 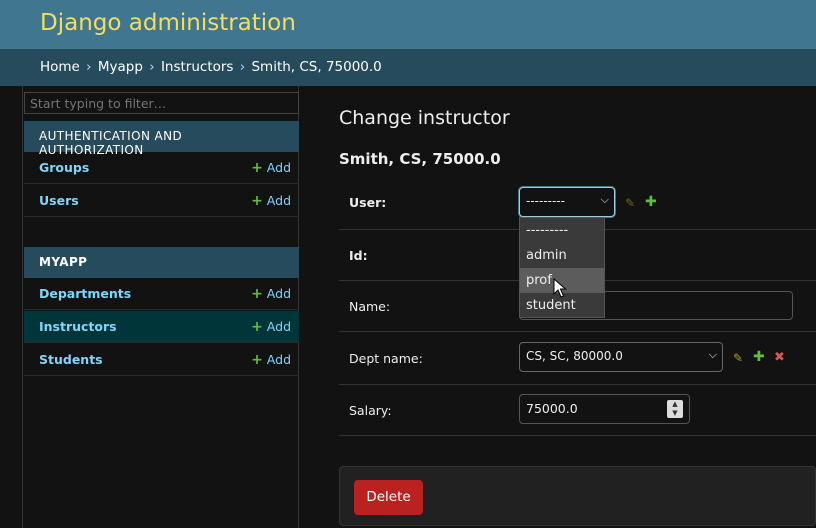 I want to click on dept-name-select: CS, SC, 80000.0 ⌵, so click(x=621, y=357).